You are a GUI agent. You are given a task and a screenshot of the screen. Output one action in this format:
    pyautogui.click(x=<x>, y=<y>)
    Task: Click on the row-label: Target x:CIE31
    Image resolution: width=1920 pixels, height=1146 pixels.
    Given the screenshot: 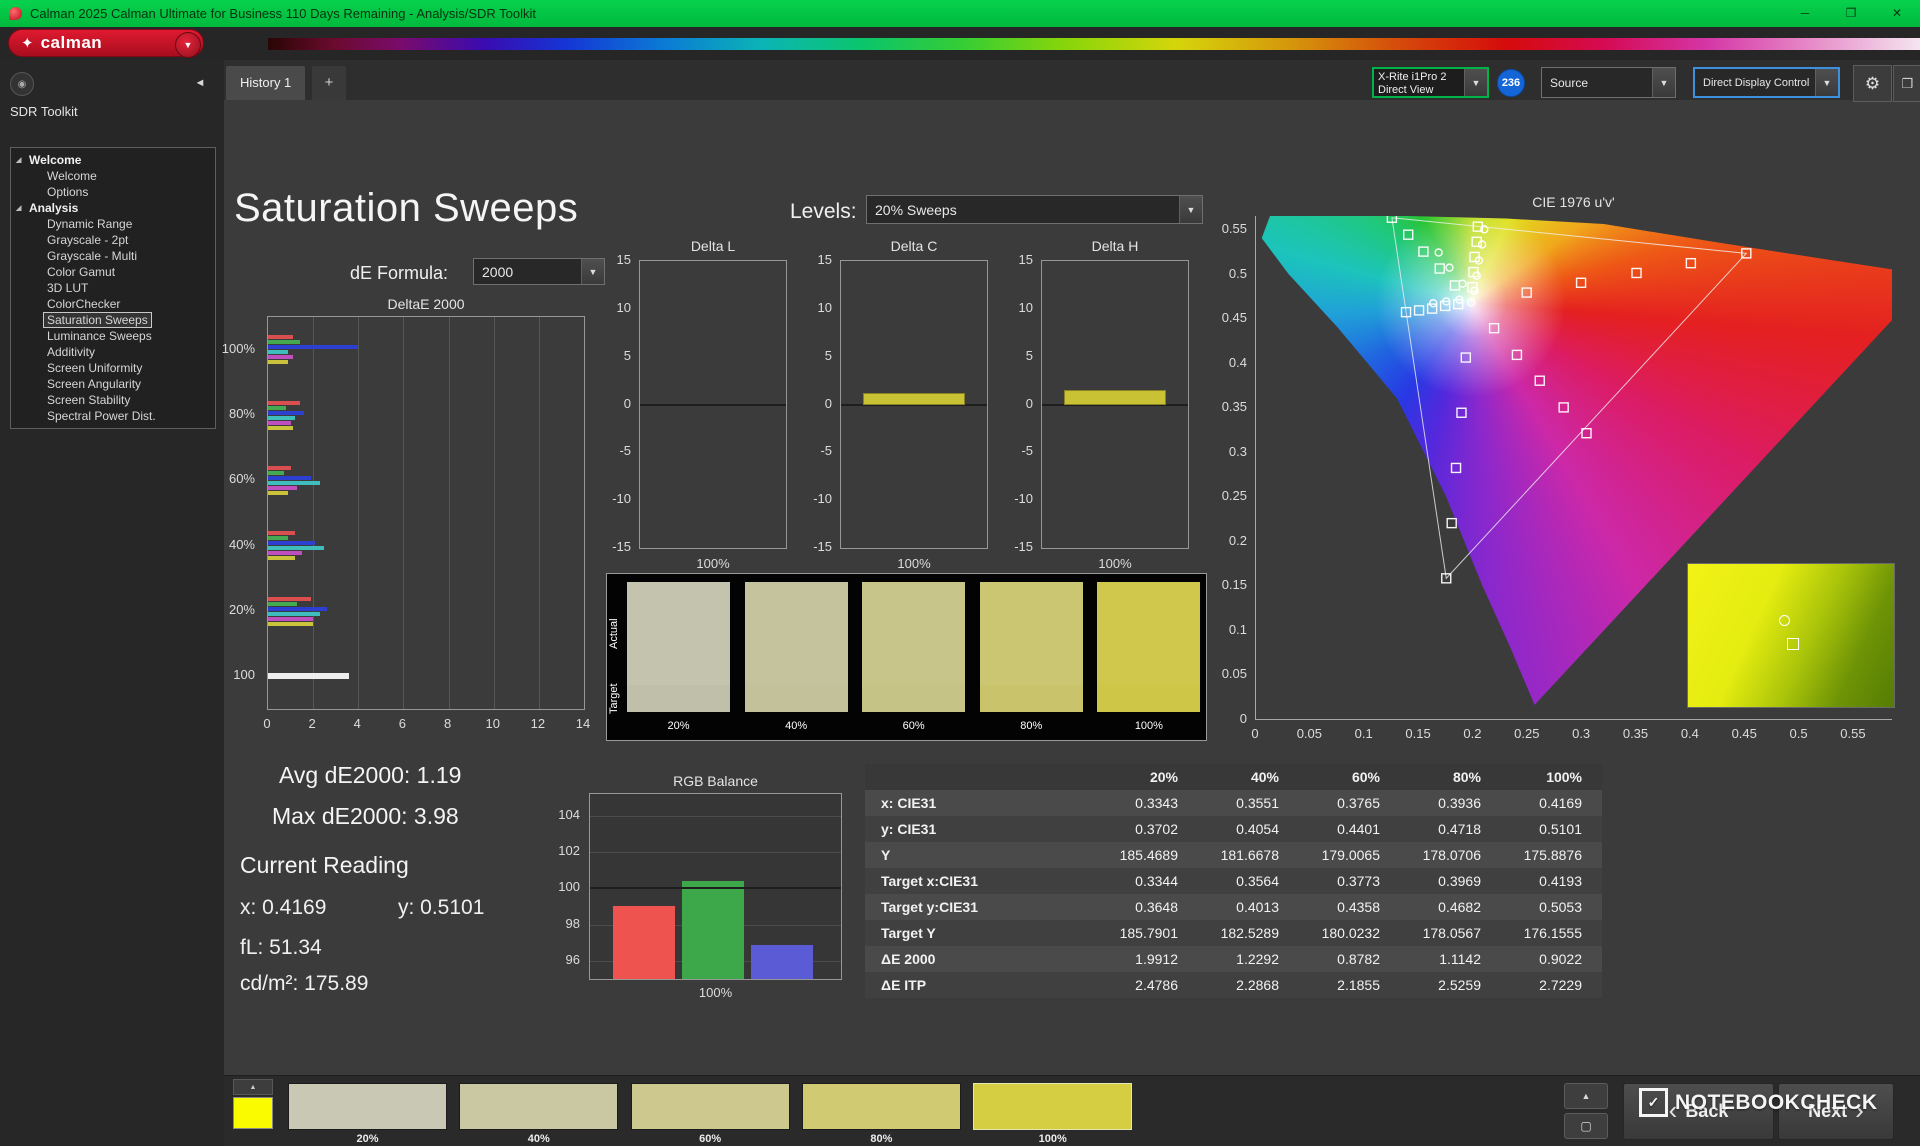 What is the action you would take?
    pyautogui.click(x=929, y=881)
    